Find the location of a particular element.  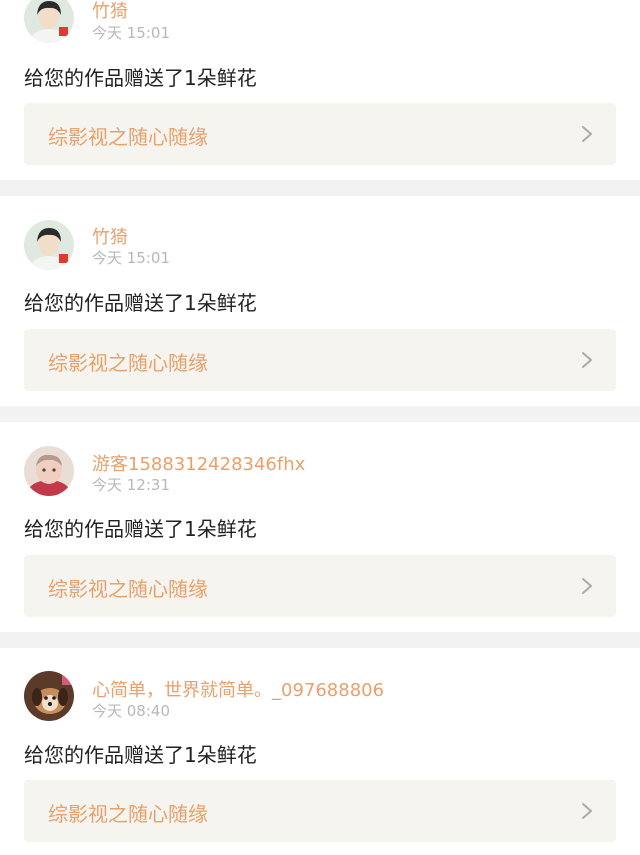

username: 游客1588312428346fhx is located at coordinates (198, 463).